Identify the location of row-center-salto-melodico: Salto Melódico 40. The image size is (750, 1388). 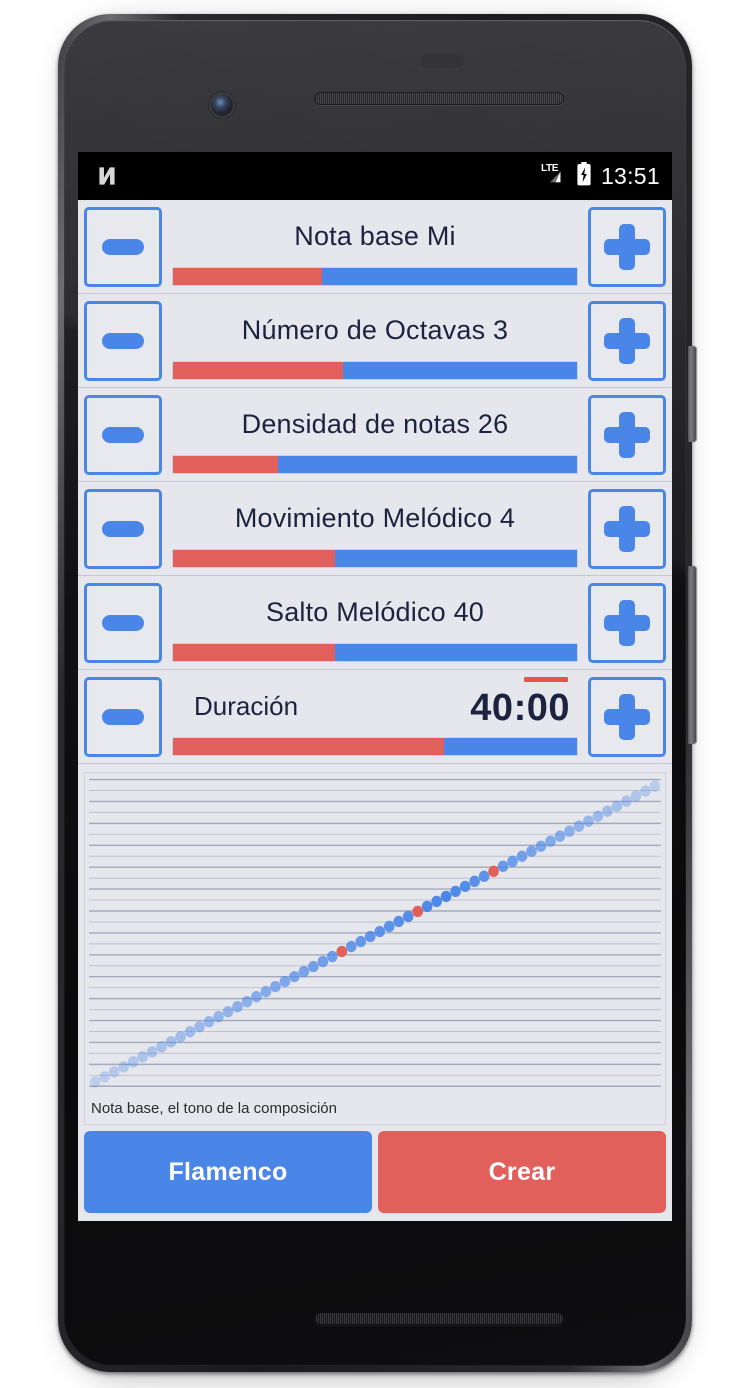
(375, 623).